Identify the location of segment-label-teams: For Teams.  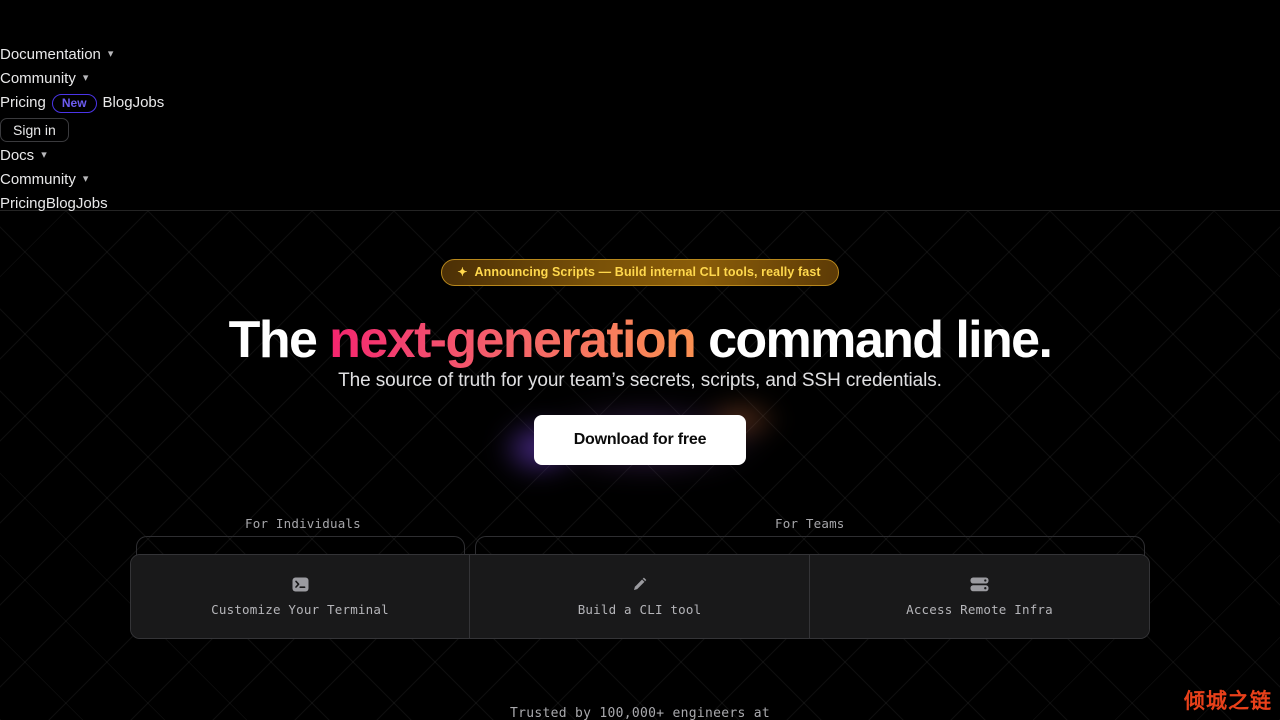
(810, 523).